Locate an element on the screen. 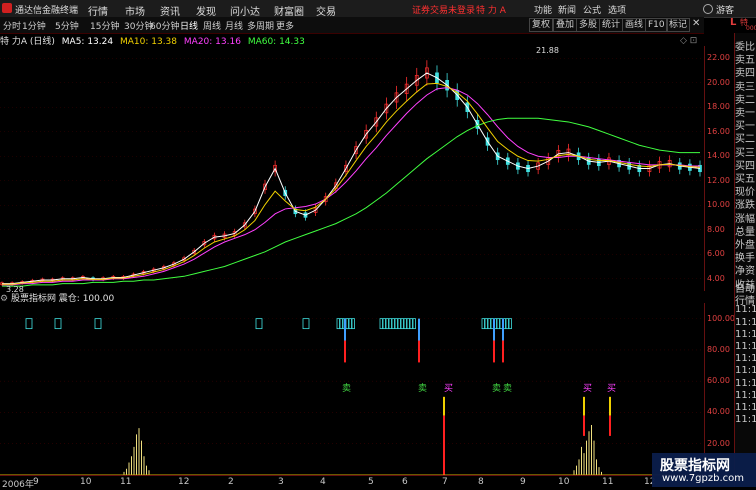 This screenshot has height=490, width=756. tab-15min: 15分钟 is located at coordinates (104, 25).